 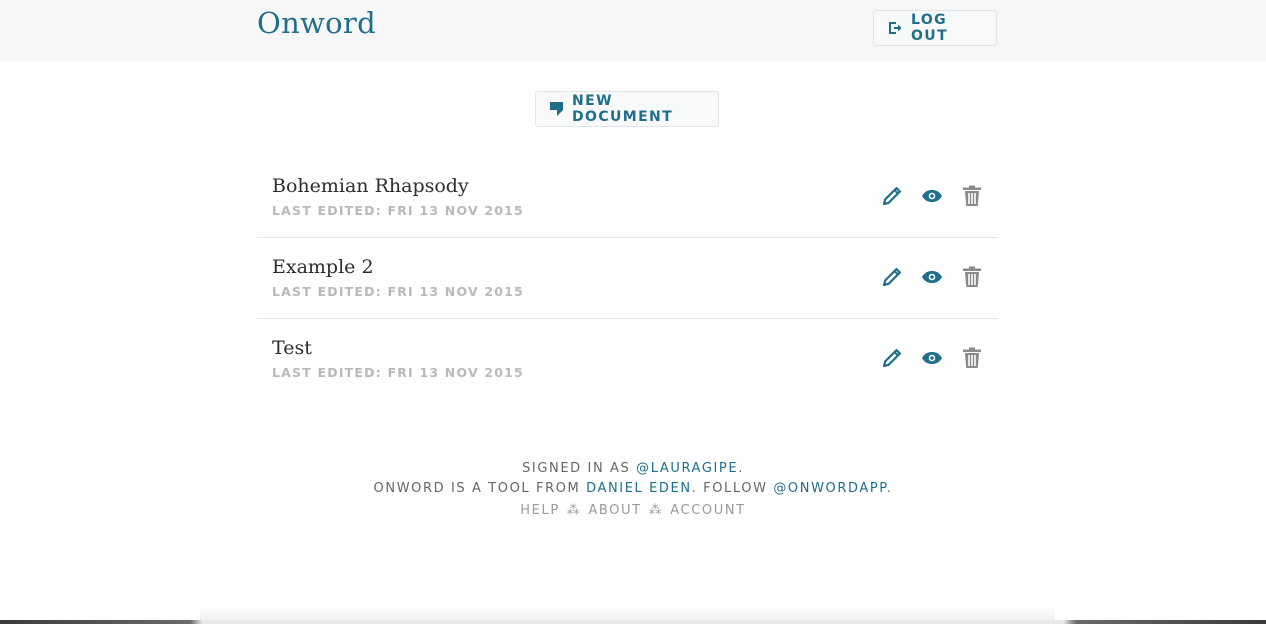 What do you see at coordinates (323, 267) in the screenshot?
I see `document-title: Example 2` at bounding box center [323, 267].